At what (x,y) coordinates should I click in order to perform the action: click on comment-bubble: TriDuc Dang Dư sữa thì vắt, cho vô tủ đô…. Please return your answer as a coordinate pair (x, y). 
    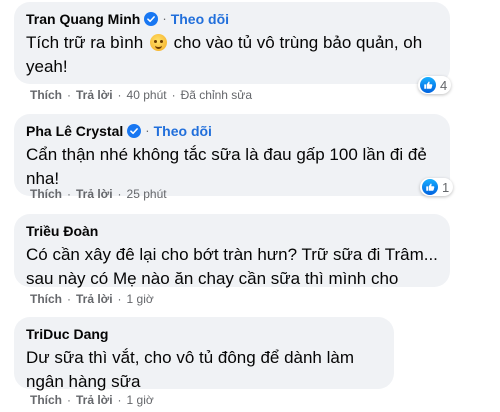
    Looking at the image, I should click on (204, 354).